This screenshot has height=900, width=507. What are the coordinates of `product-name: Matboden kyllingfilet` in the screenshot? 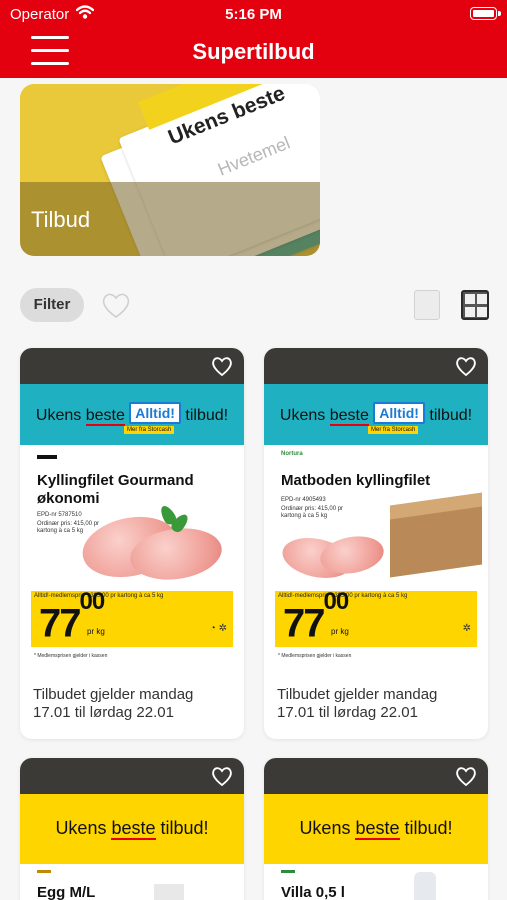 It's located at (356, 480).